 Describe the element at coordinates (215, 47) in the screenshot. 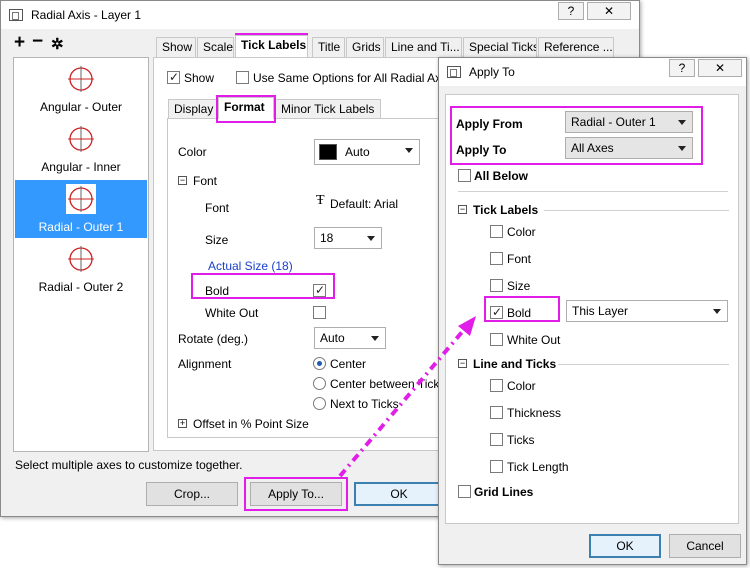

I see `tab-1: Scale` at that location.